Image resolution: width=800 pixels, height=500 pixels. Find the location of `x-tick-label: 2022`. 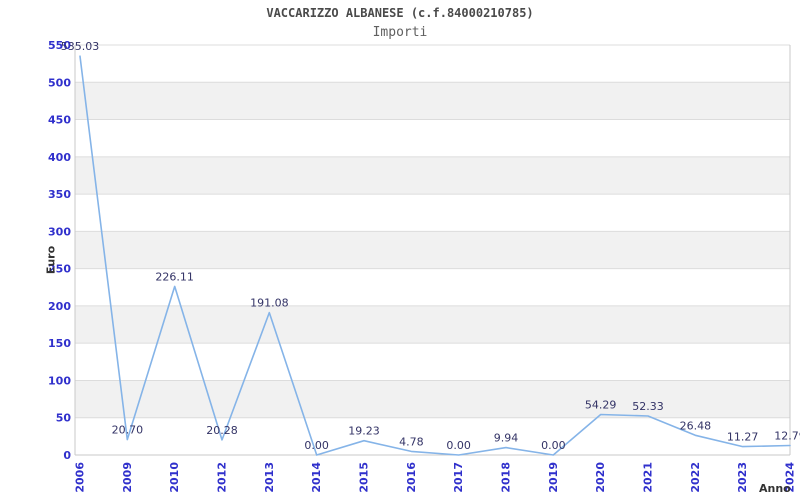

x-tick-label: 2022 is located at coordinates (695, 477).